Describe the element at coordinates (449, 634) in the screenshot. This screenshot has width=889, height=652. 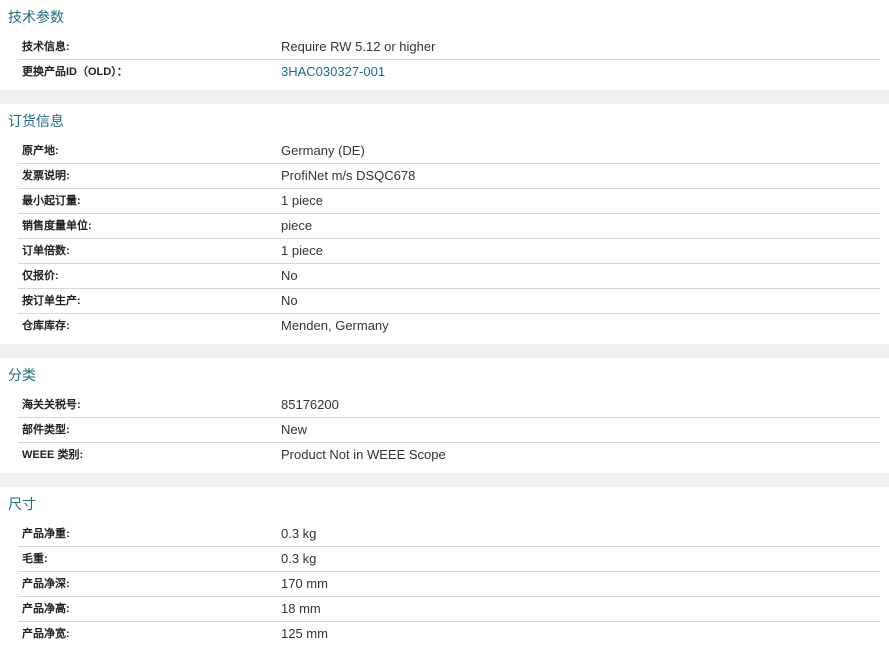
I see `spec-row: 产品净宽: 125 mm` at that location.